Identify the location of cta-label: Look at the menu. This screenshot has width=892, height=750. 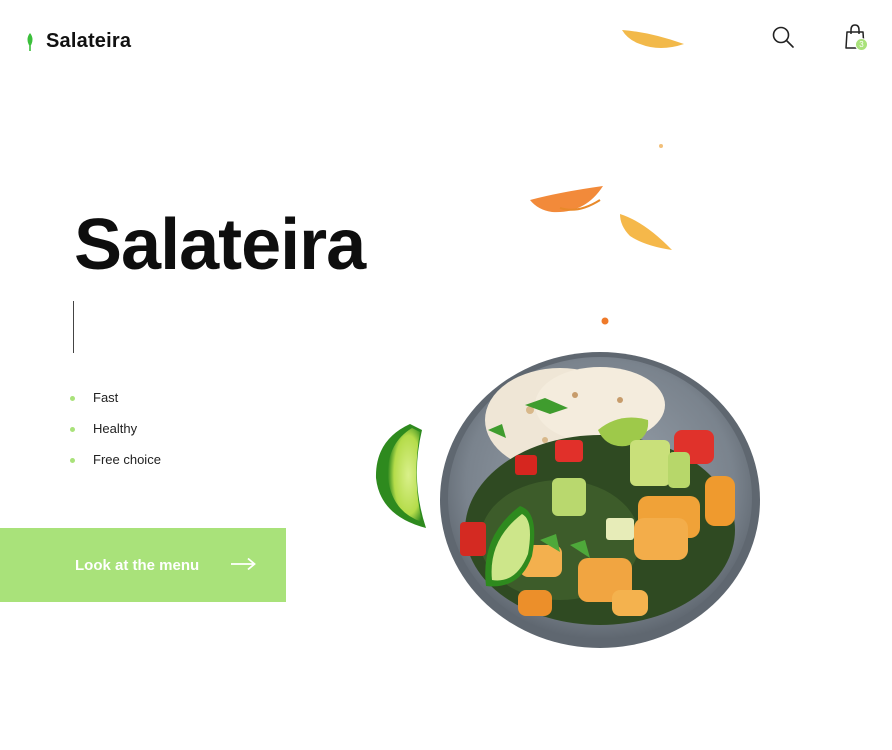
(137, 565).